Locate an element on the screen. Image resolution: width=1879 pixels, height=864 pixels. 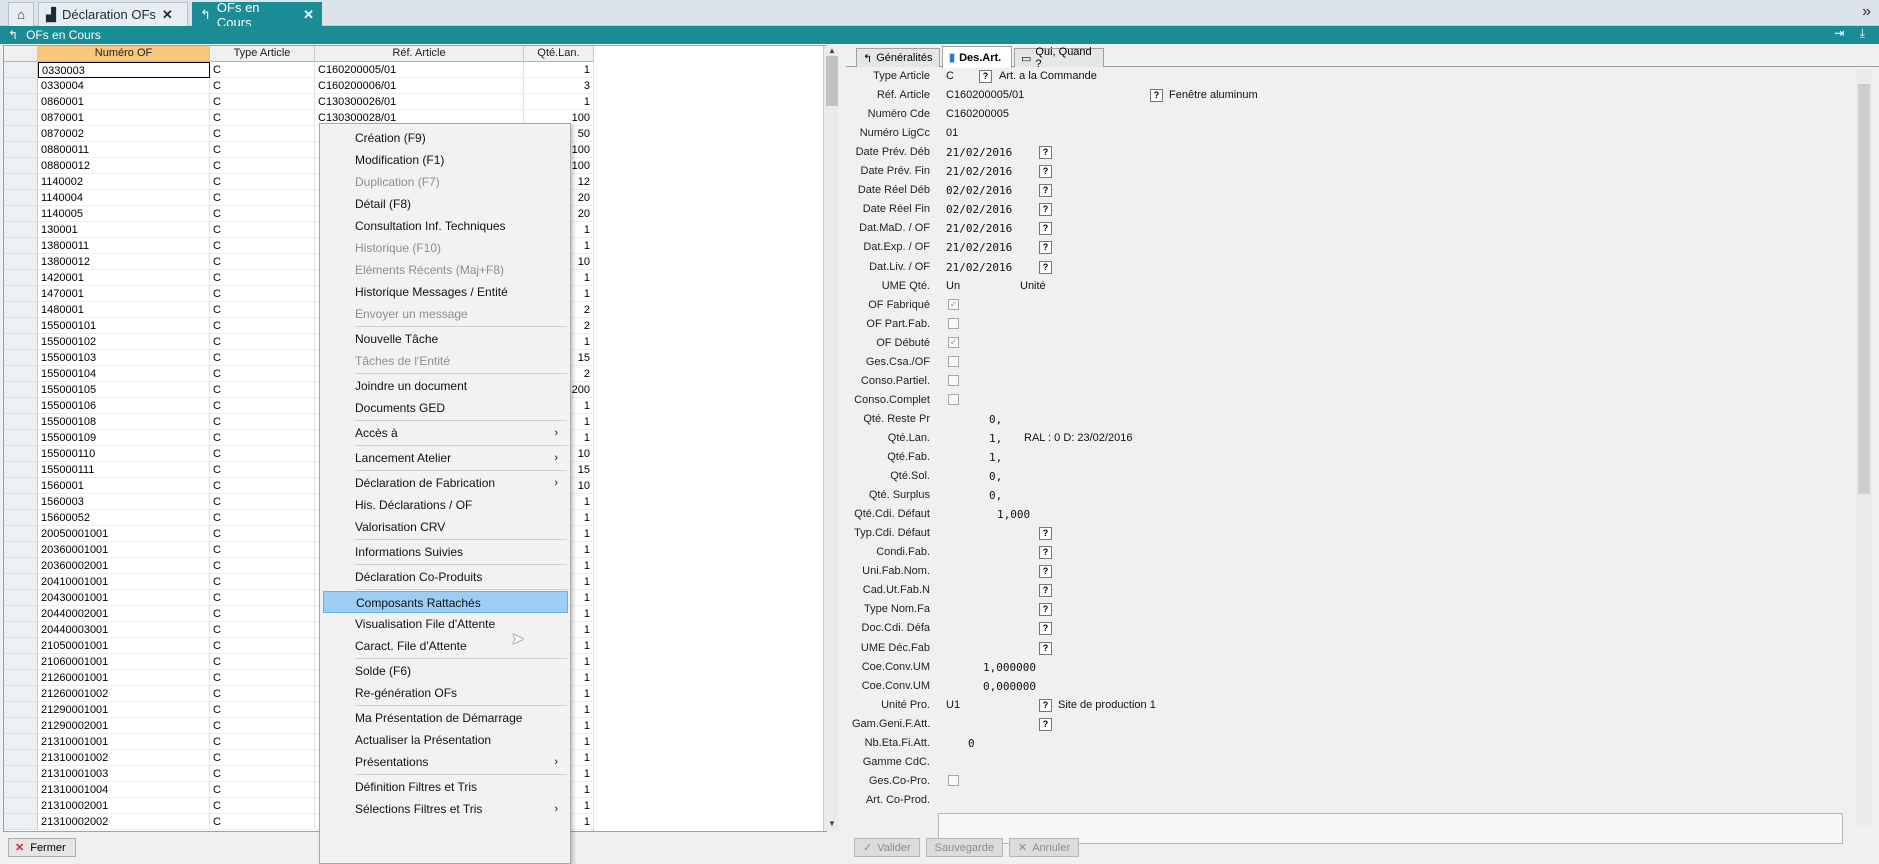
menu-item: Consultation Inf. Techniques is located at coordinates (445, 226).